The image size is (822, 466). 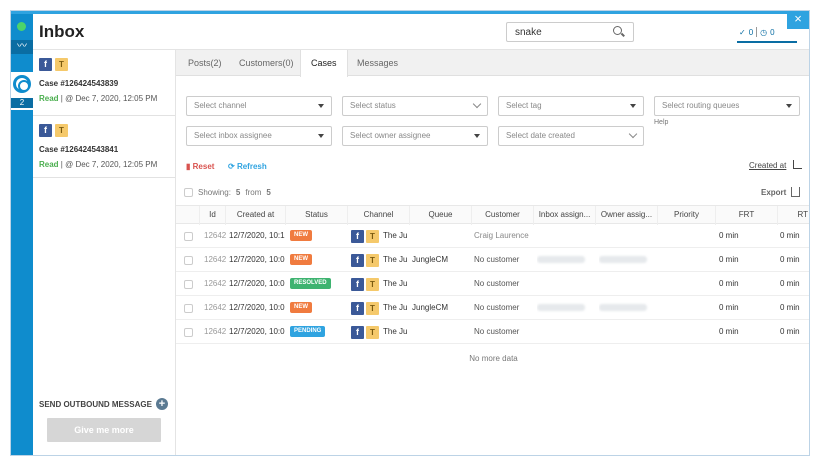 I want to click on col-frt: FRT, so click(x=747, y=215).